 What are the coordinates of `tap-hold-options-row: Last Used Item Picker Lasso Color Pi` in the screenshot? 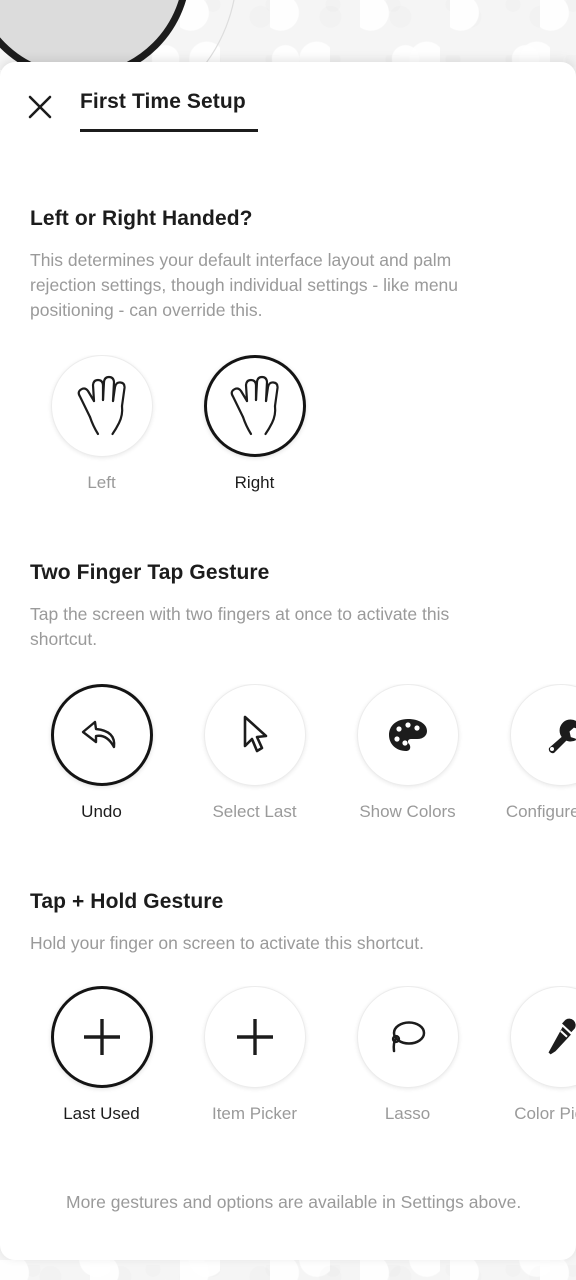 It's located at (288, 1055).